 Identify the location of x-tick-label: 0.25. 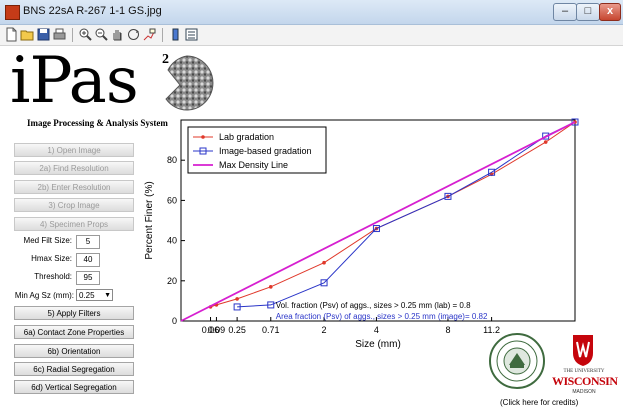
(237, 330).